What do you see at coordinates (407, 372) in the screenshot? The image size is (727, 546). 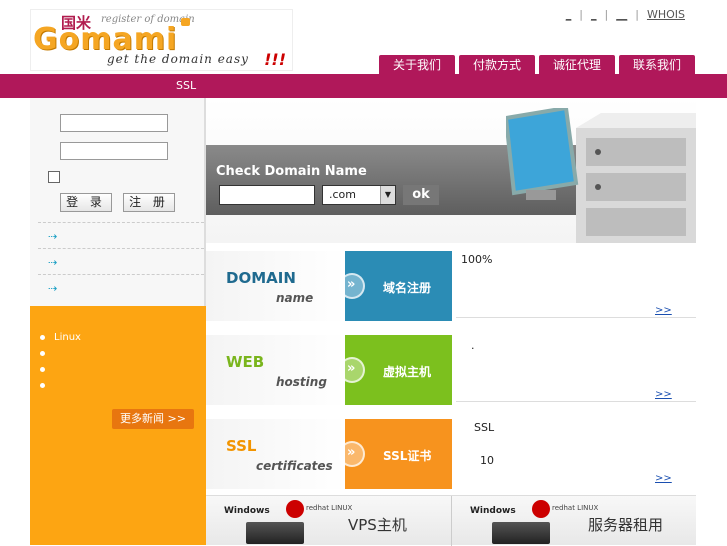 I see `product-label: 虚拟主机` at bounding box center [407, 372].